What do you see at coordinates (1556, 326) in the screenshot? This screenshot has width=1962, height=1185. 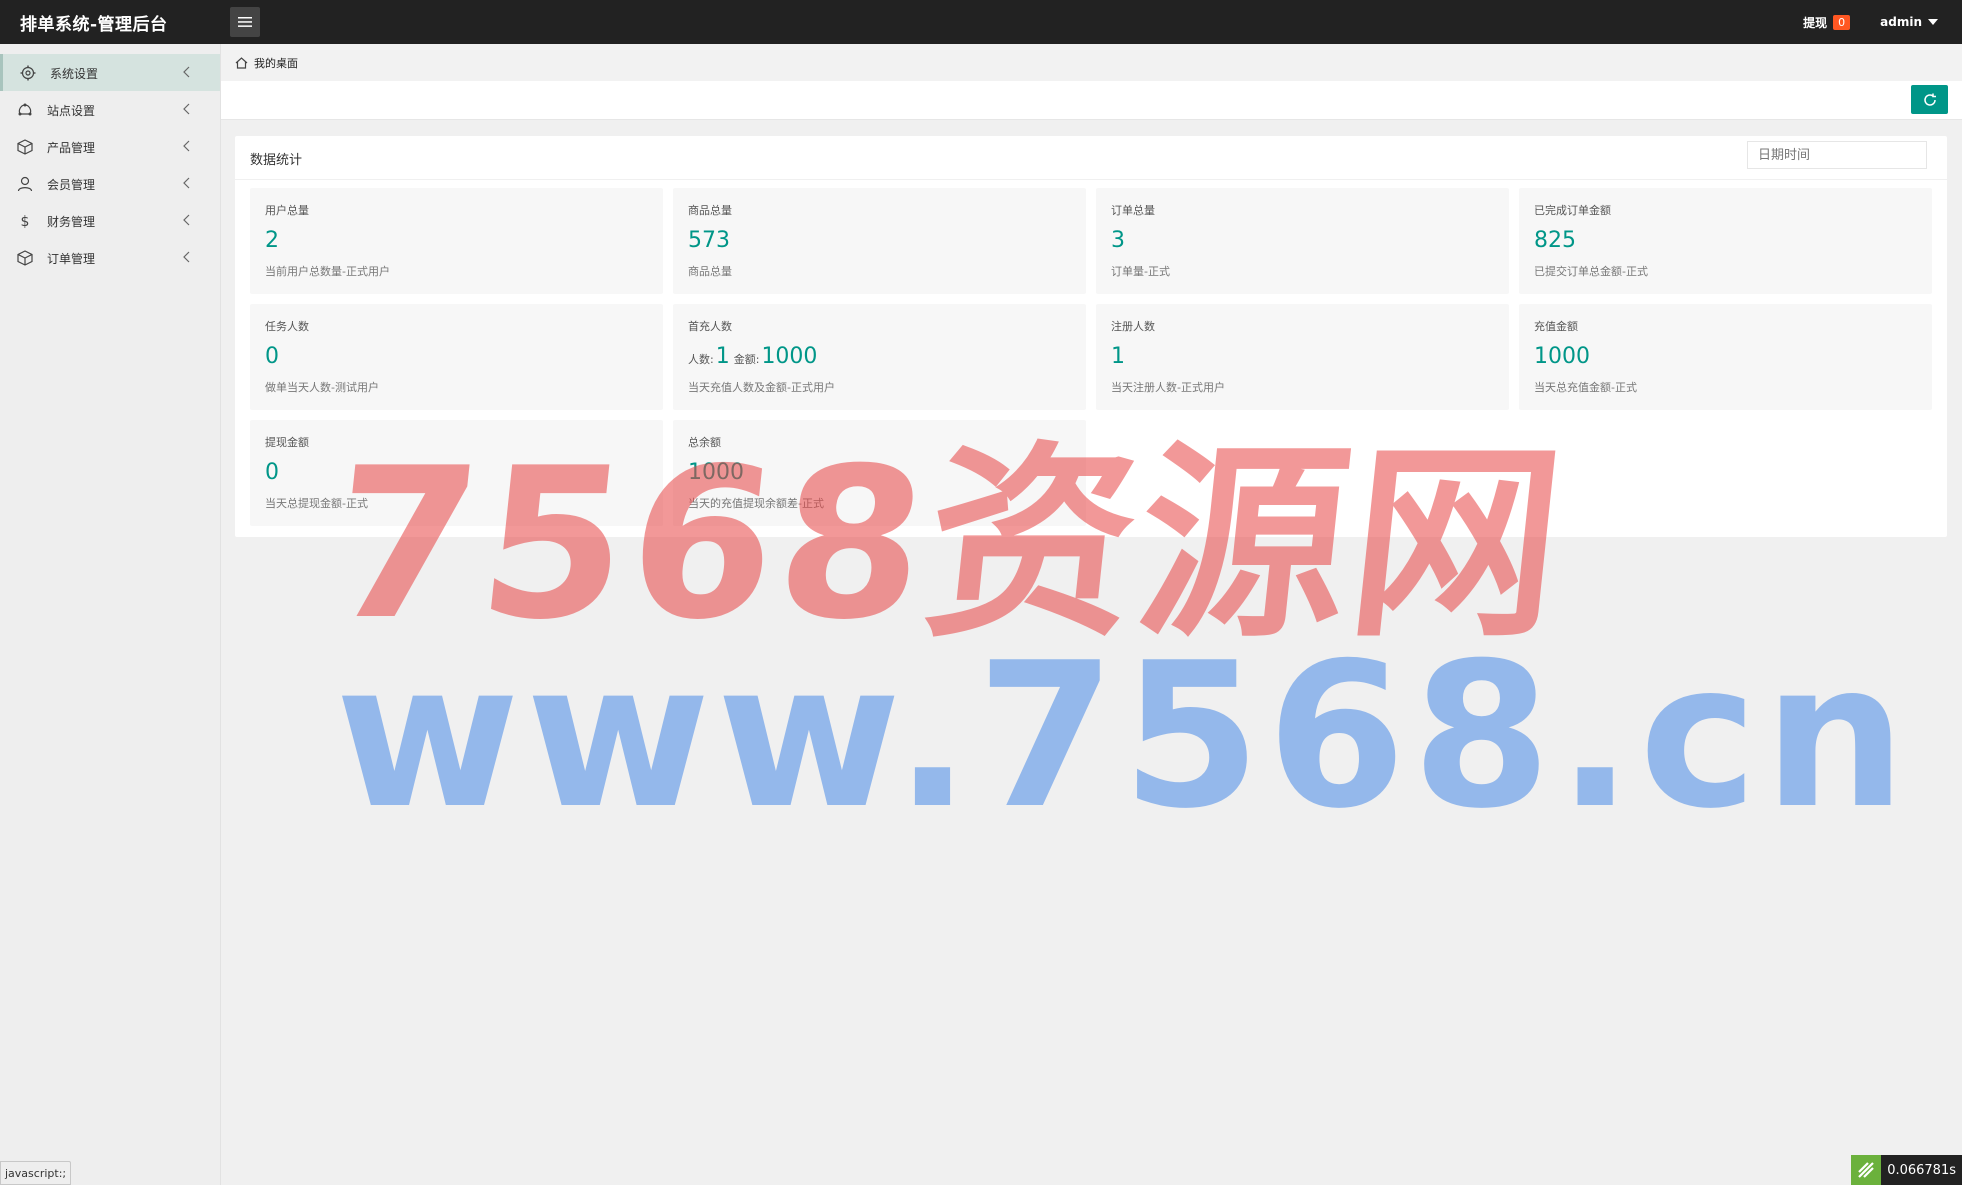 I see `card-title: 充值金额` at bounding box center [1556, 326].